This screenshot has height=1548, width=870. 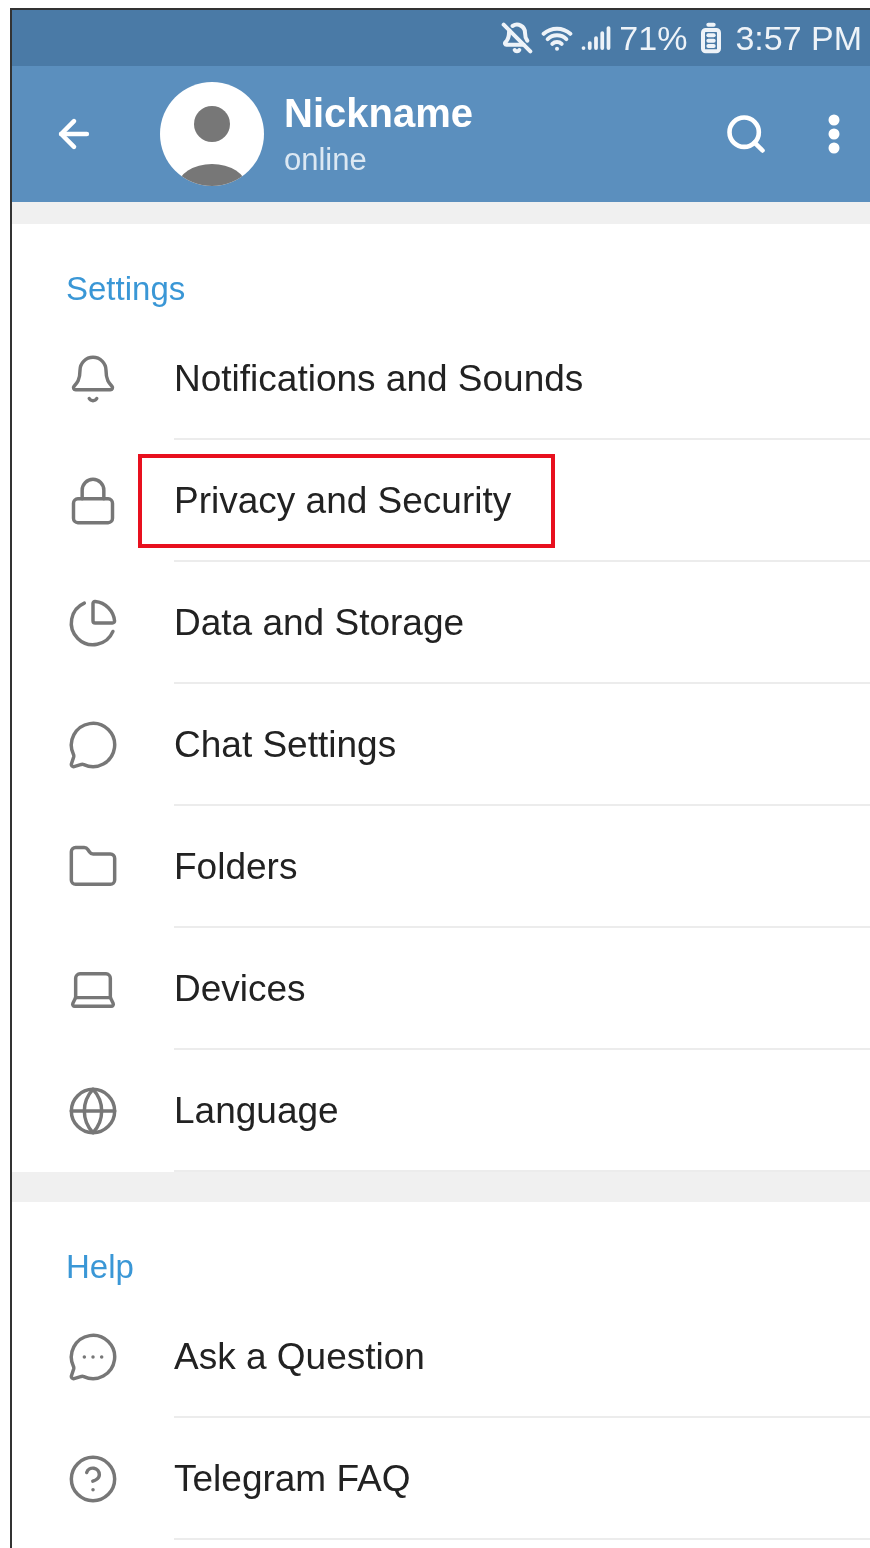 What do you see at coordinates (244, 989) in the screenshot?
I see `menu-item: Devices` at bounding box center [244, 989].